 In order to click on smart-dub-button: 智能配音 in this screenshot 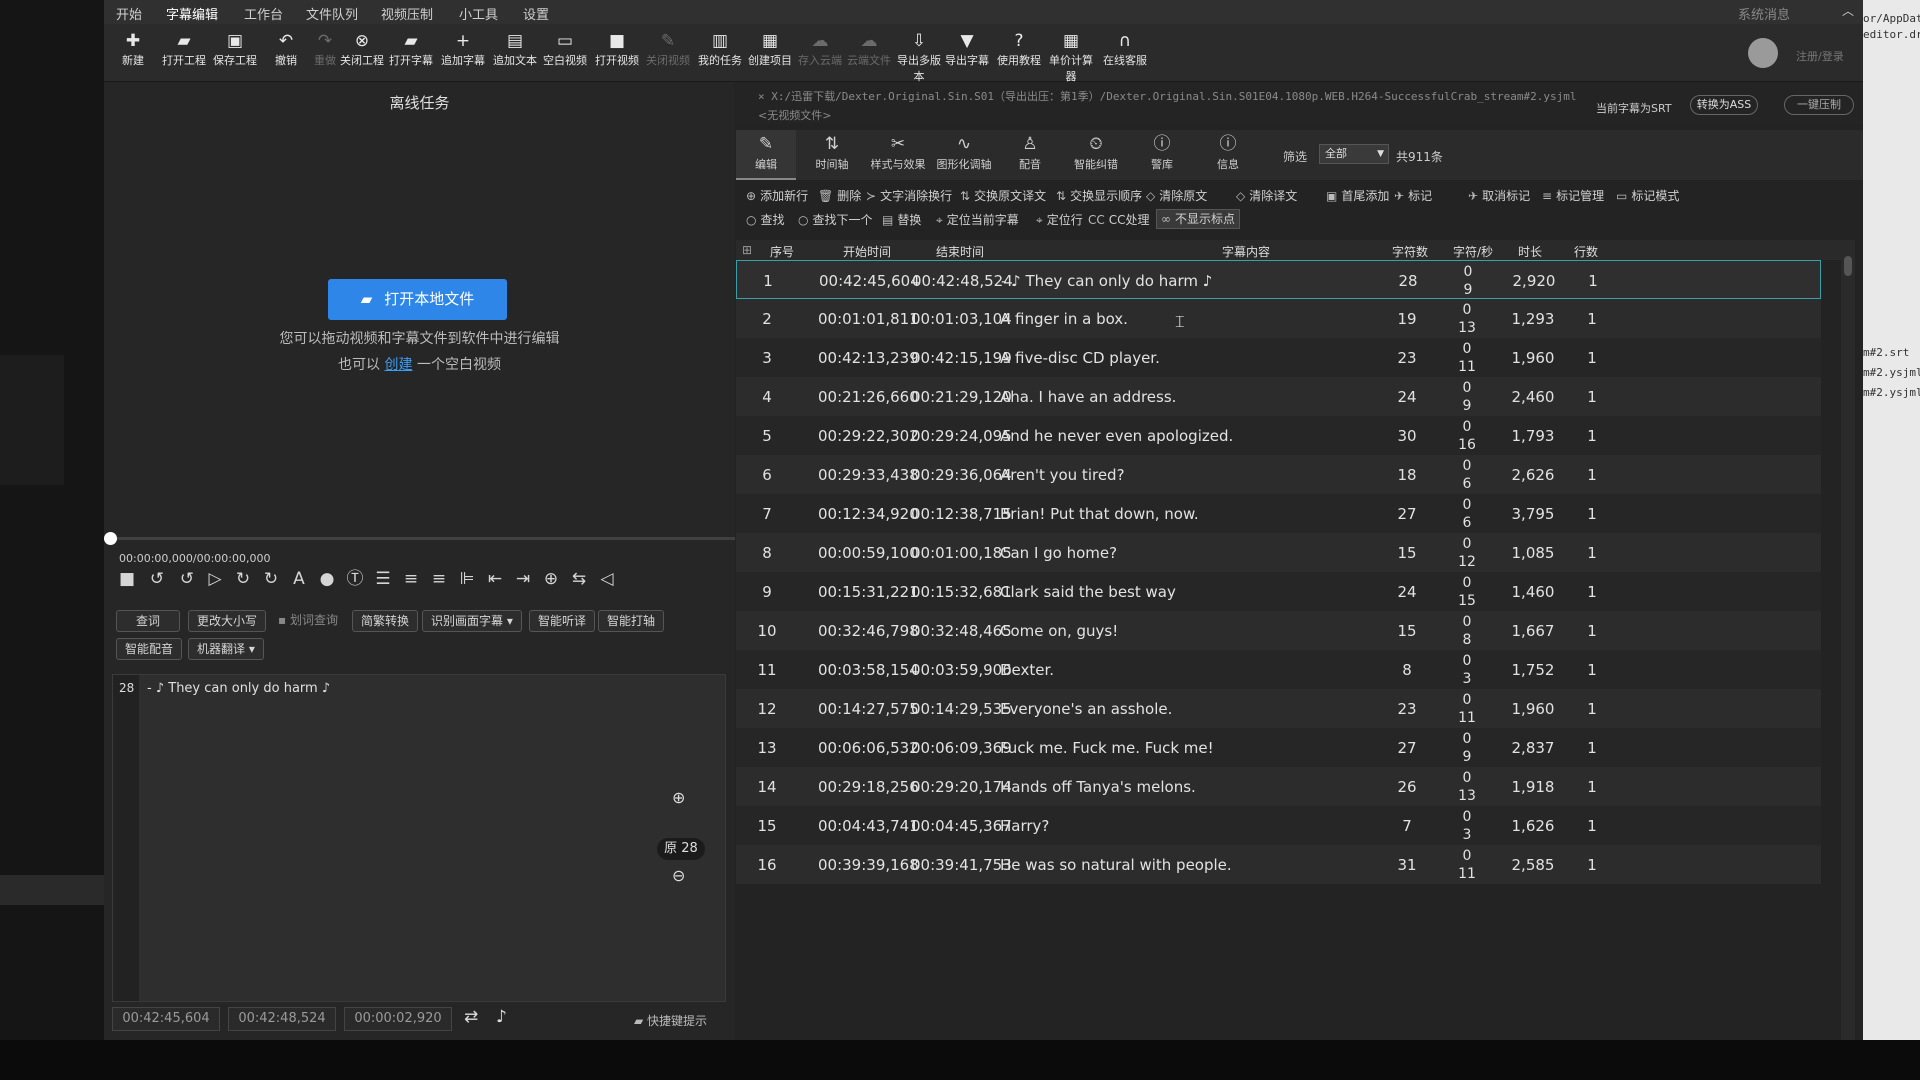, I will do `click(149, 649)`.